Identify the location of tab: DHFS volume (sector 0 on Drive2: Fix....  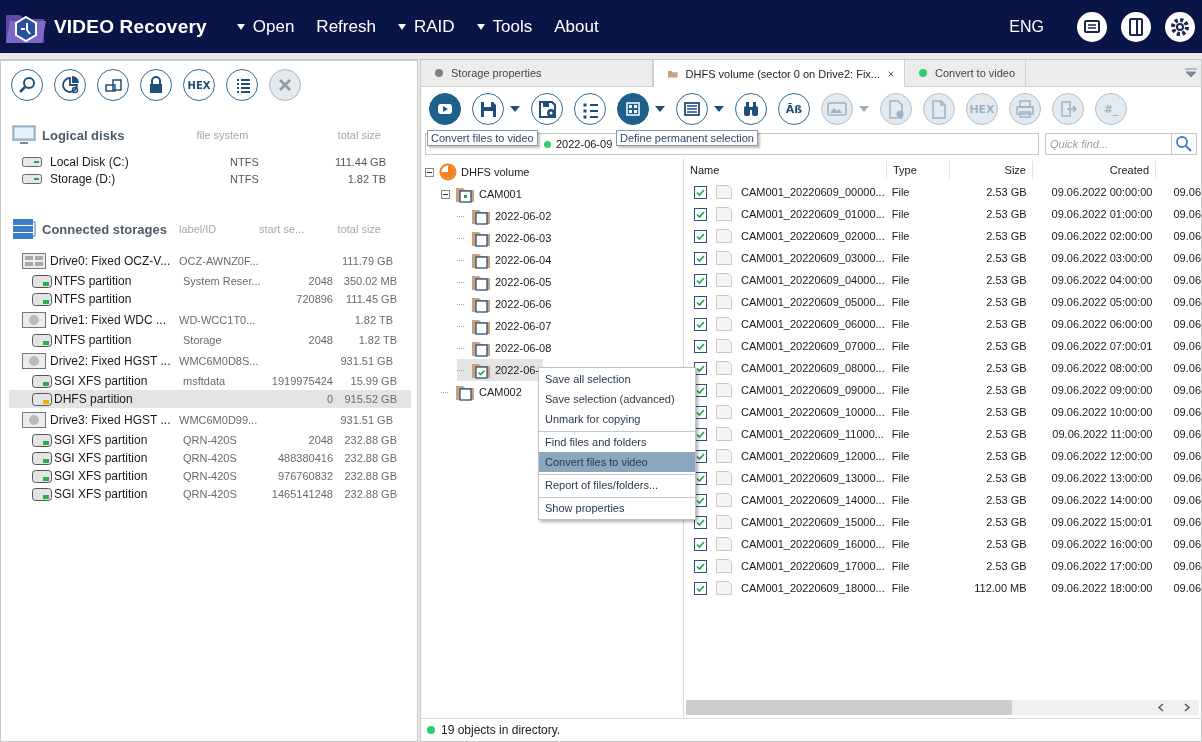
(779, 73).